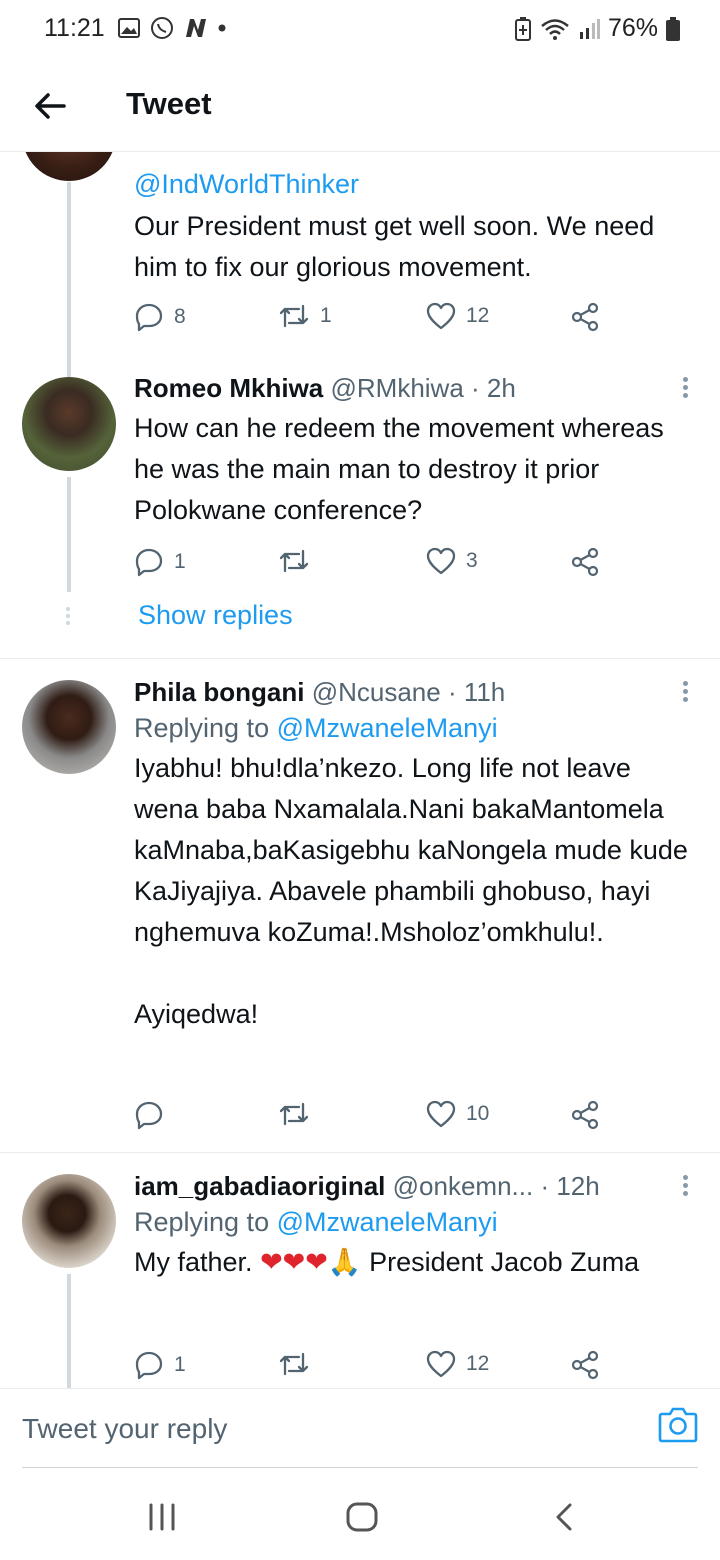  Describe the element at coordinates (374, 1368) in the screenshot. I see `tweet-actions: 1 12` at that location.